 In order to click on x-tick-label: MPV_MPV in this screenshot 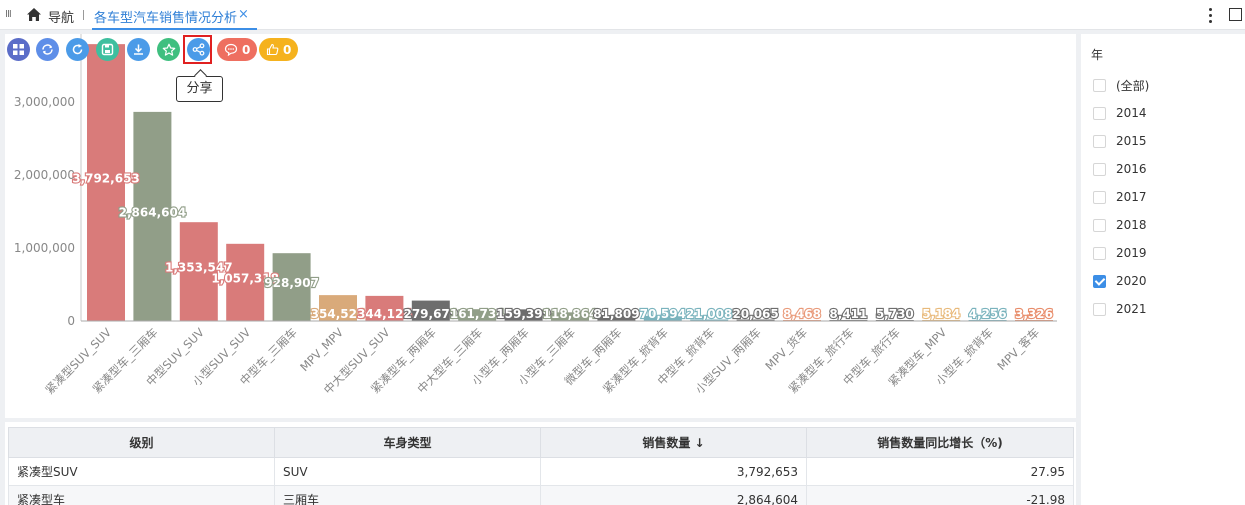, I will do `click(321, 349)`.